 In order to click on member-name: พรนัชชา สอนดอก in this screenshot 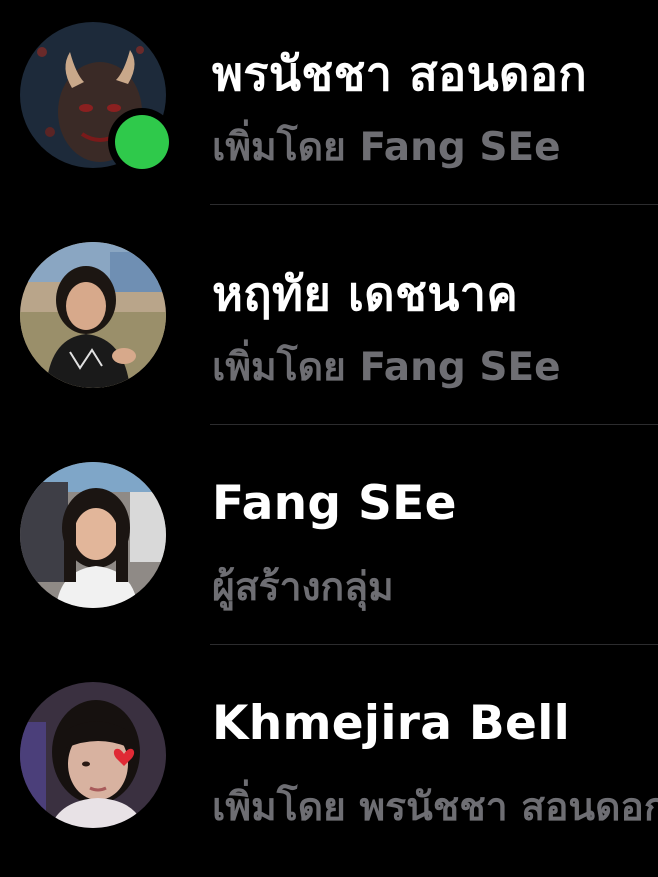, I will do `click(400, 74)`.